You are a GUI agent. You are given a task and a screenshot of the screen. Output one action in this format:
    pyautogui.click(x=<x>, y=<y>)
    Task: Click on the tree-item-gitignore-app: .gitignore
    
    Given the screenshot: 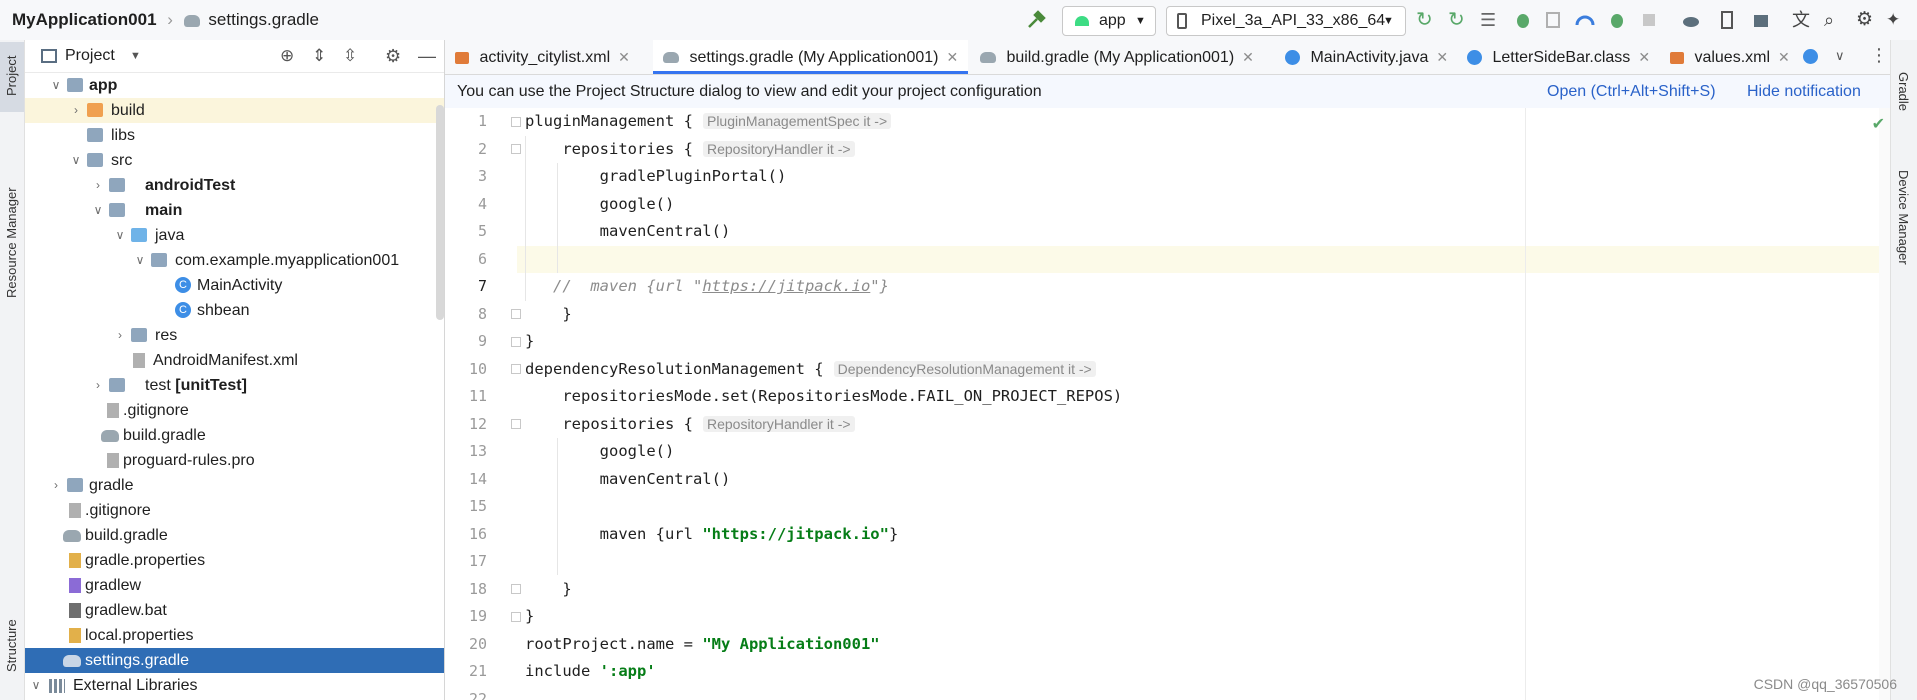 What is the action you would take?
    pyautogui.click(x=234, y=410)
    